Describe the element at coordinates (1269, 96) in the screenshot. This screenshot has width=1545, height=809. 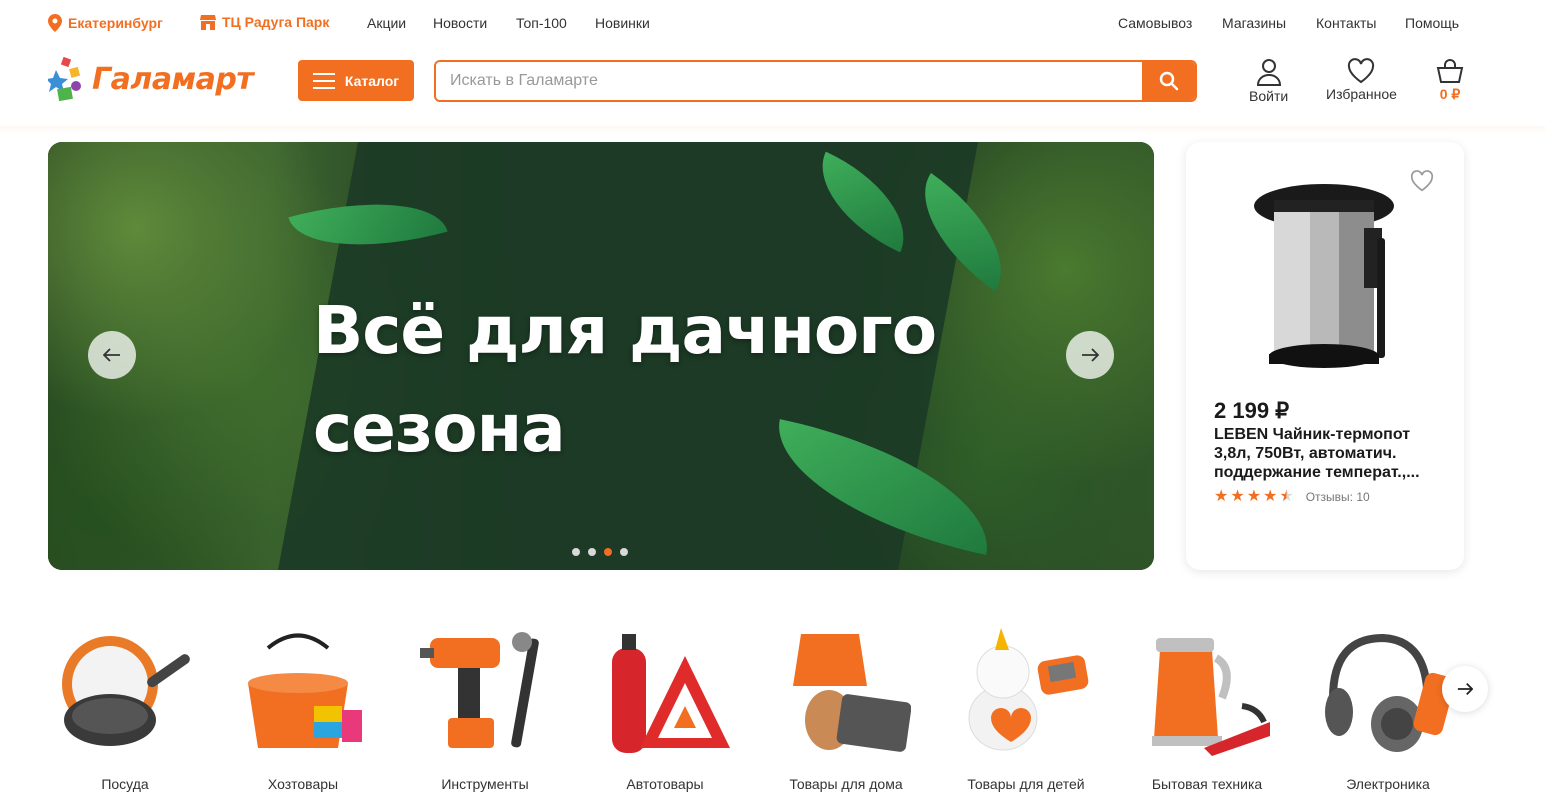
I see `login-label: Войти` at that location.